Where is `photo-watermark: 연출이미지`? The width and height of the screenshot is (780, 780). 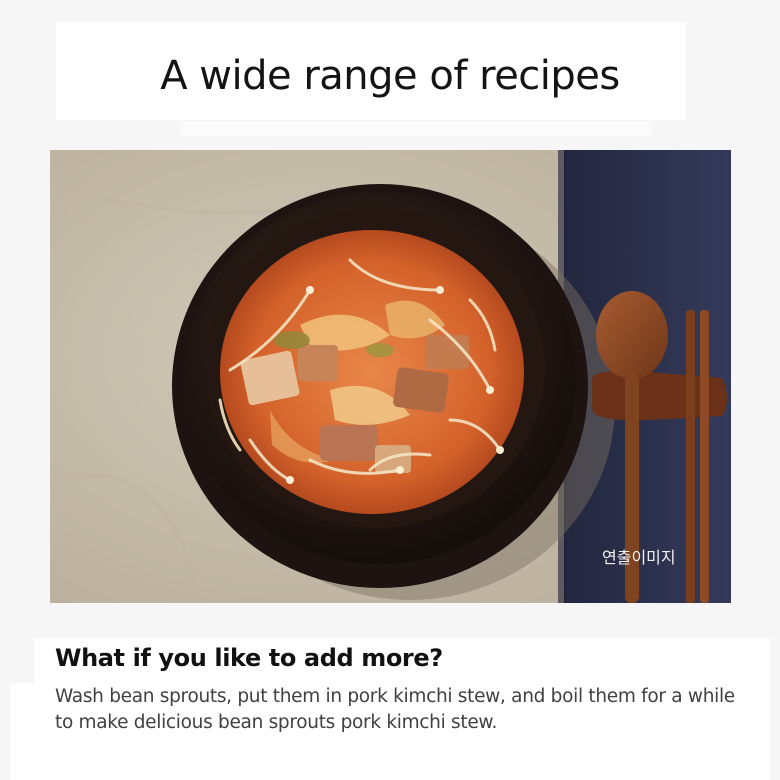
photo-watermark: 연출이미지 is located at coordinates (639, 557).